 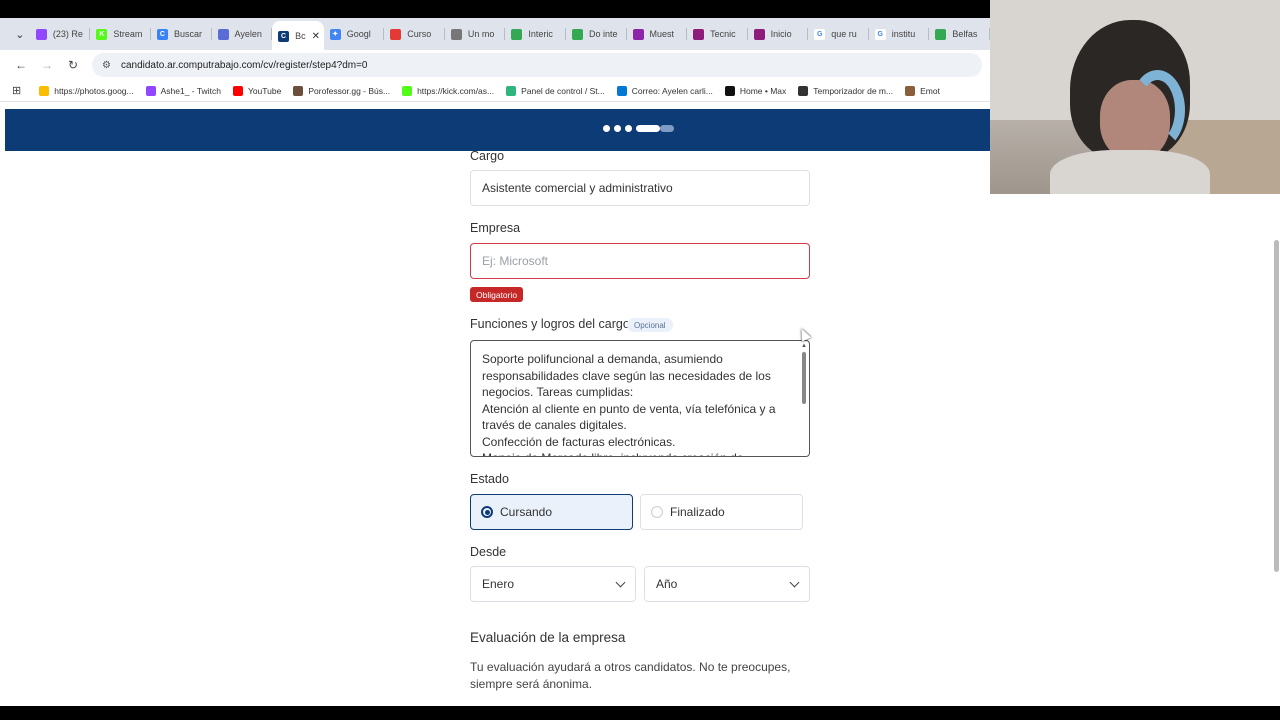 What do you see at coordinates (553, 584) in the screenshot?
I see `desde-month-select: Enero` at bounding box center [553, 584].